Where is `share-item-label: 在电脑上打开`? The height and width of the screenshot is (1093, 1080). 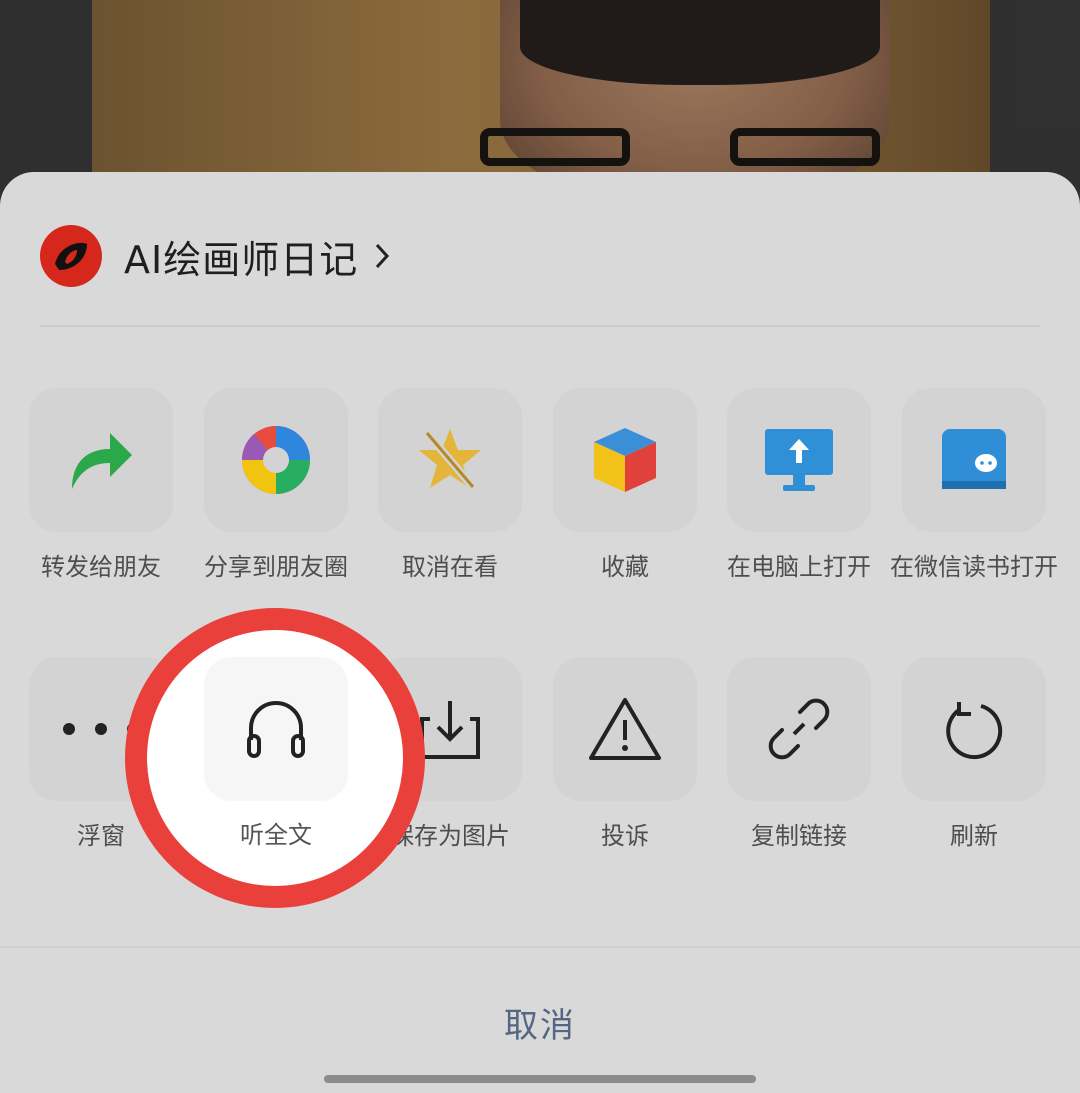
share-item-label: 在电脑上打开 is located at coordinates (799, 567).